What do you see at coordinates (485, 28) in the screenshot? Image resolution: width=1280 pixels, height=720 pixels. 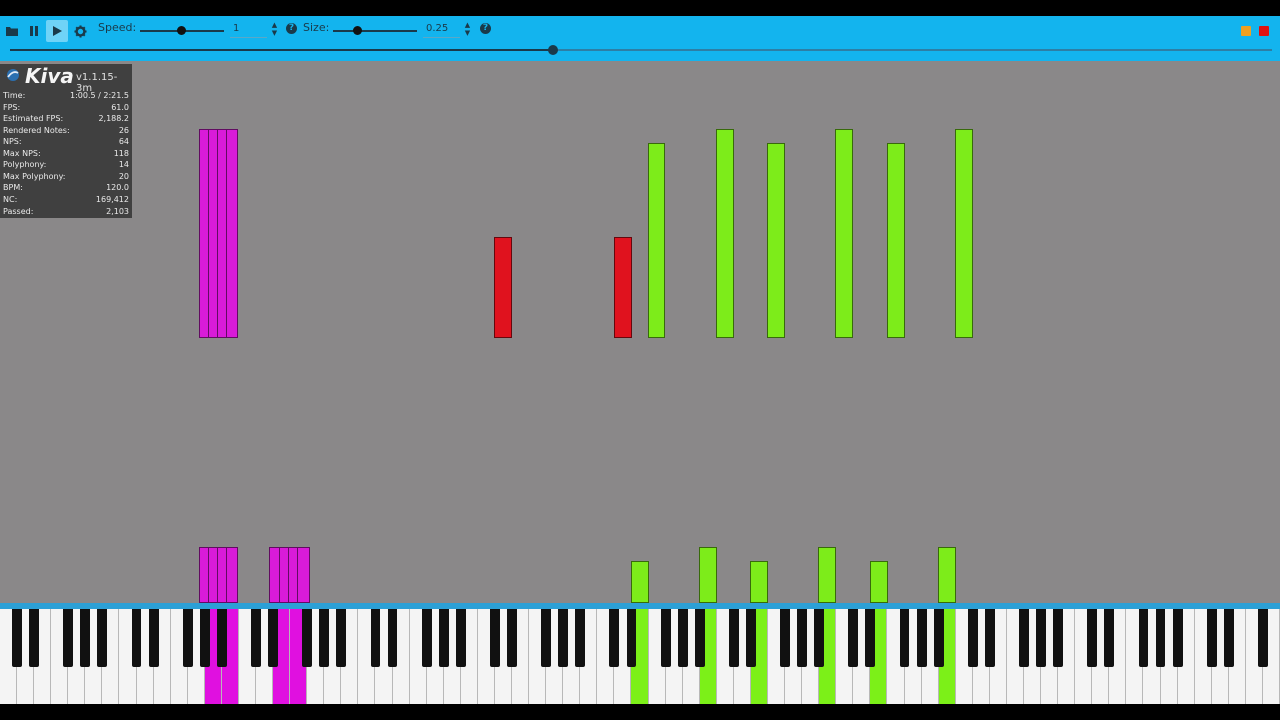 I see `size-help-icon: ?` at bounding box center [485, 28].